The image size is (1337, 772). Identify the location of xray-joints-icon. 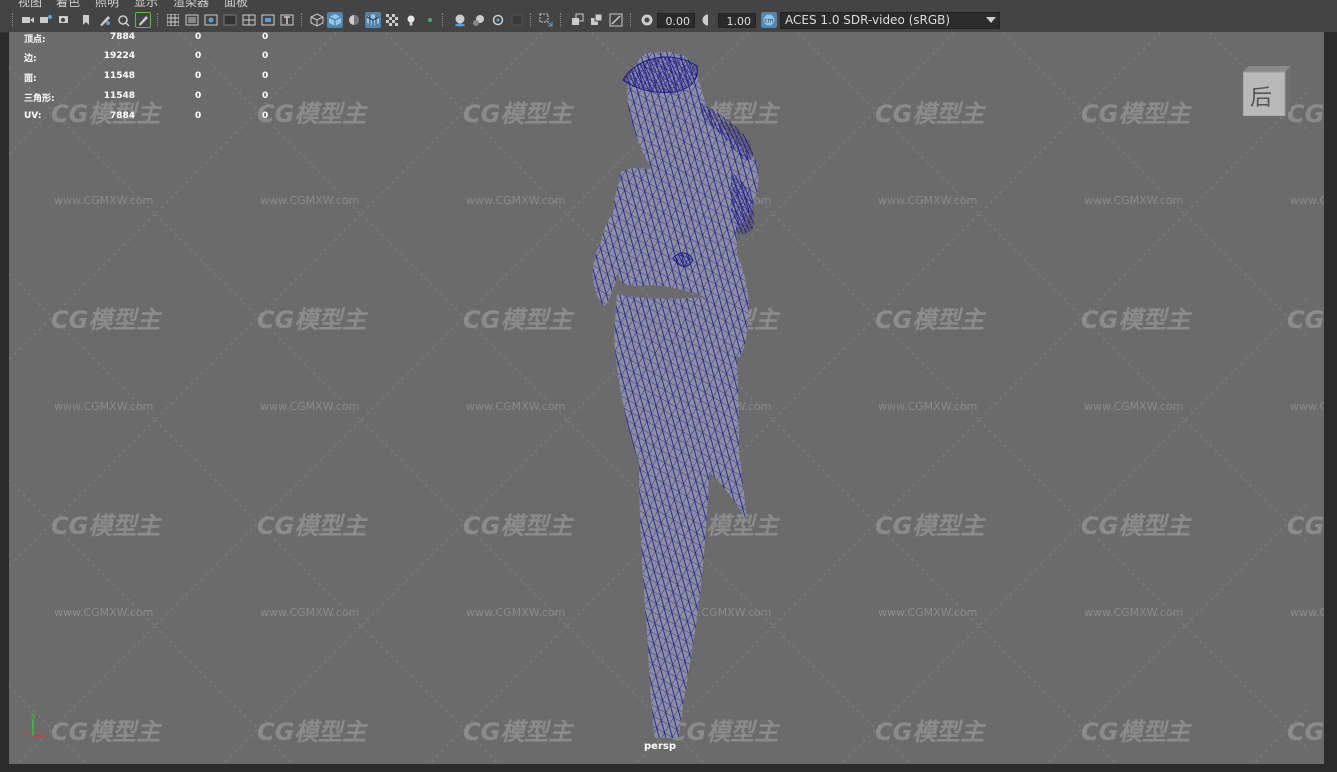
(597, 20).